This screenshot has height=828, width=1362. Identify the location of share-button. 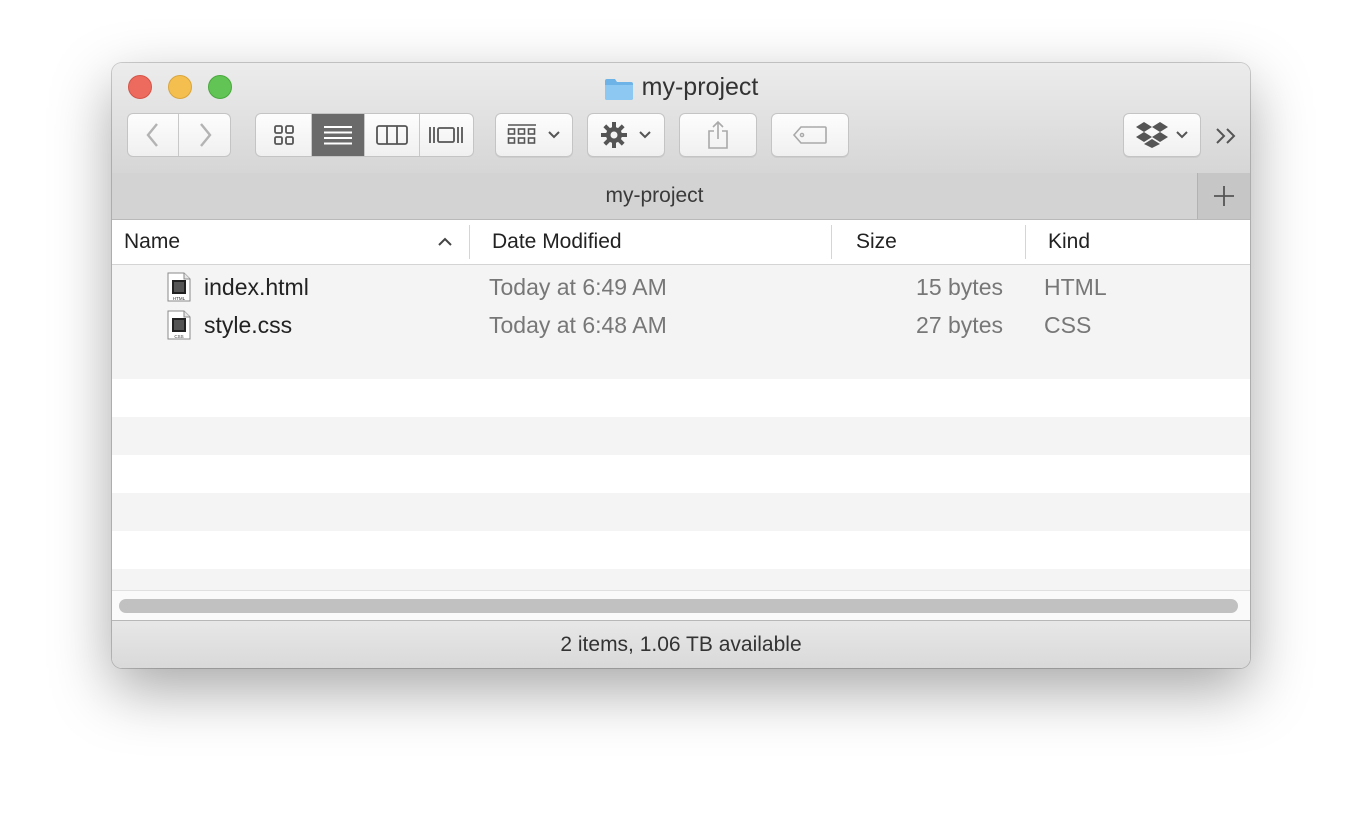
(718, 135).